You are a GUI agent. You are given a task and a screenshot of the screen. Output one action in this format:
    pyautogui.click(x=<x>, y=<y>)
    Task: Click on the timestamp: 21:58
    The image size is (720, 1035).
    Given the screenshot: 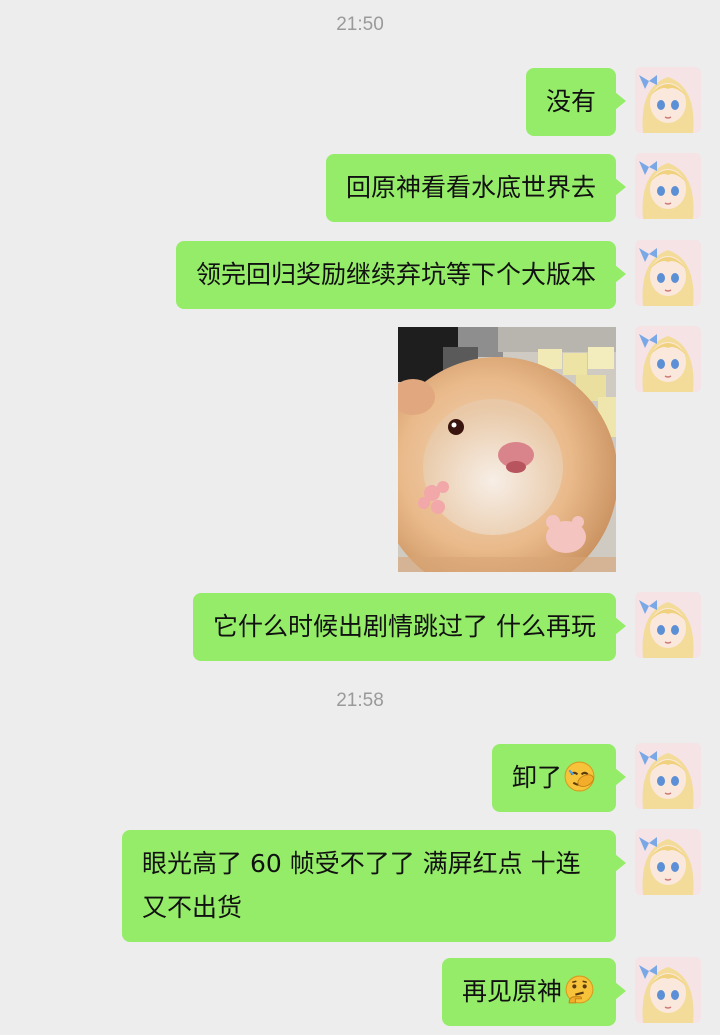 What is the action you would take?
    pyautogui.click(x=360, y=700)
    